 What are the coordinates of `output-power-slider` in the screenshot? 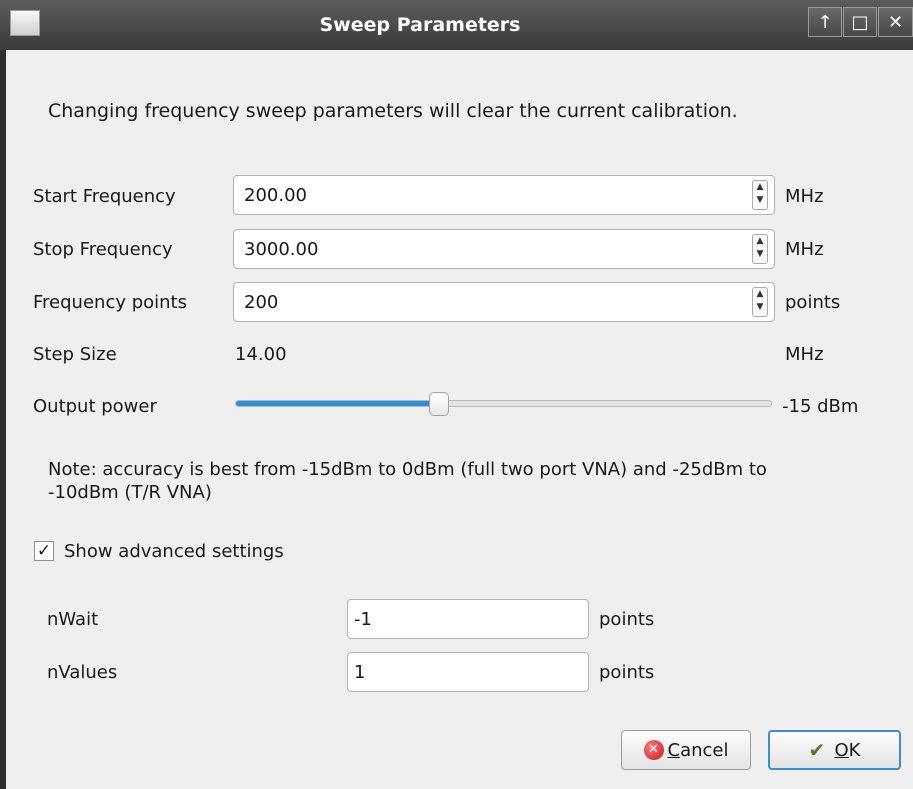 It's located at (503, 404).